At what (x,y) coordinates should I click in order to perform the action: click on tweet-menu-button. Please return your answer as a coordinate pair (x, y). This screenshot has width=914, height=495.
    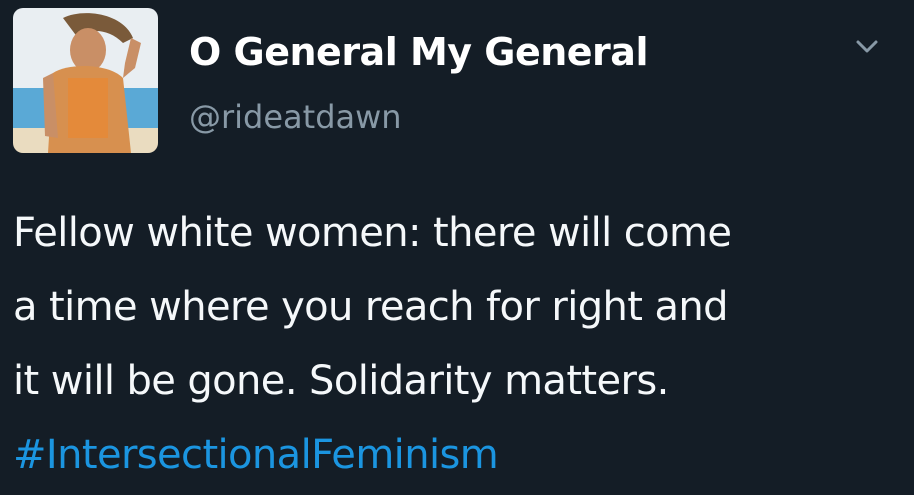
    Looking at the image, I should click on (867, 47).